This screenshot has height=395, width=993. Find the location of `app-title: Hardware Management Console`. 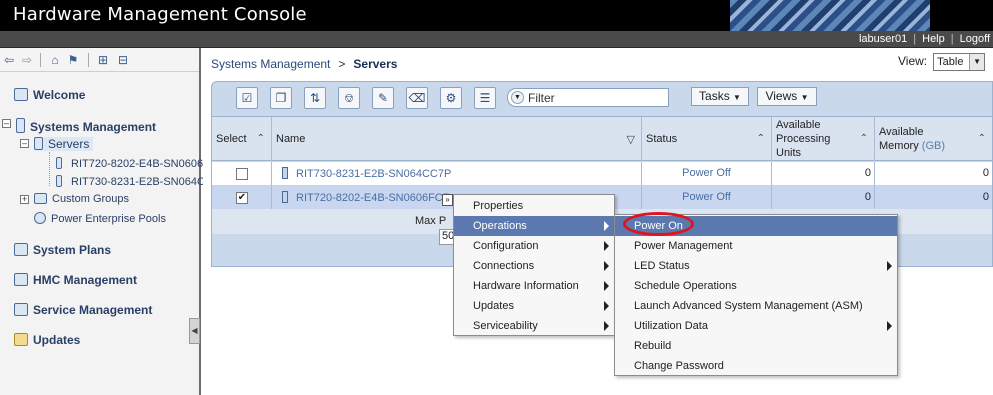

app-title: Hardware Management Console is located at coordinates (160, 14).